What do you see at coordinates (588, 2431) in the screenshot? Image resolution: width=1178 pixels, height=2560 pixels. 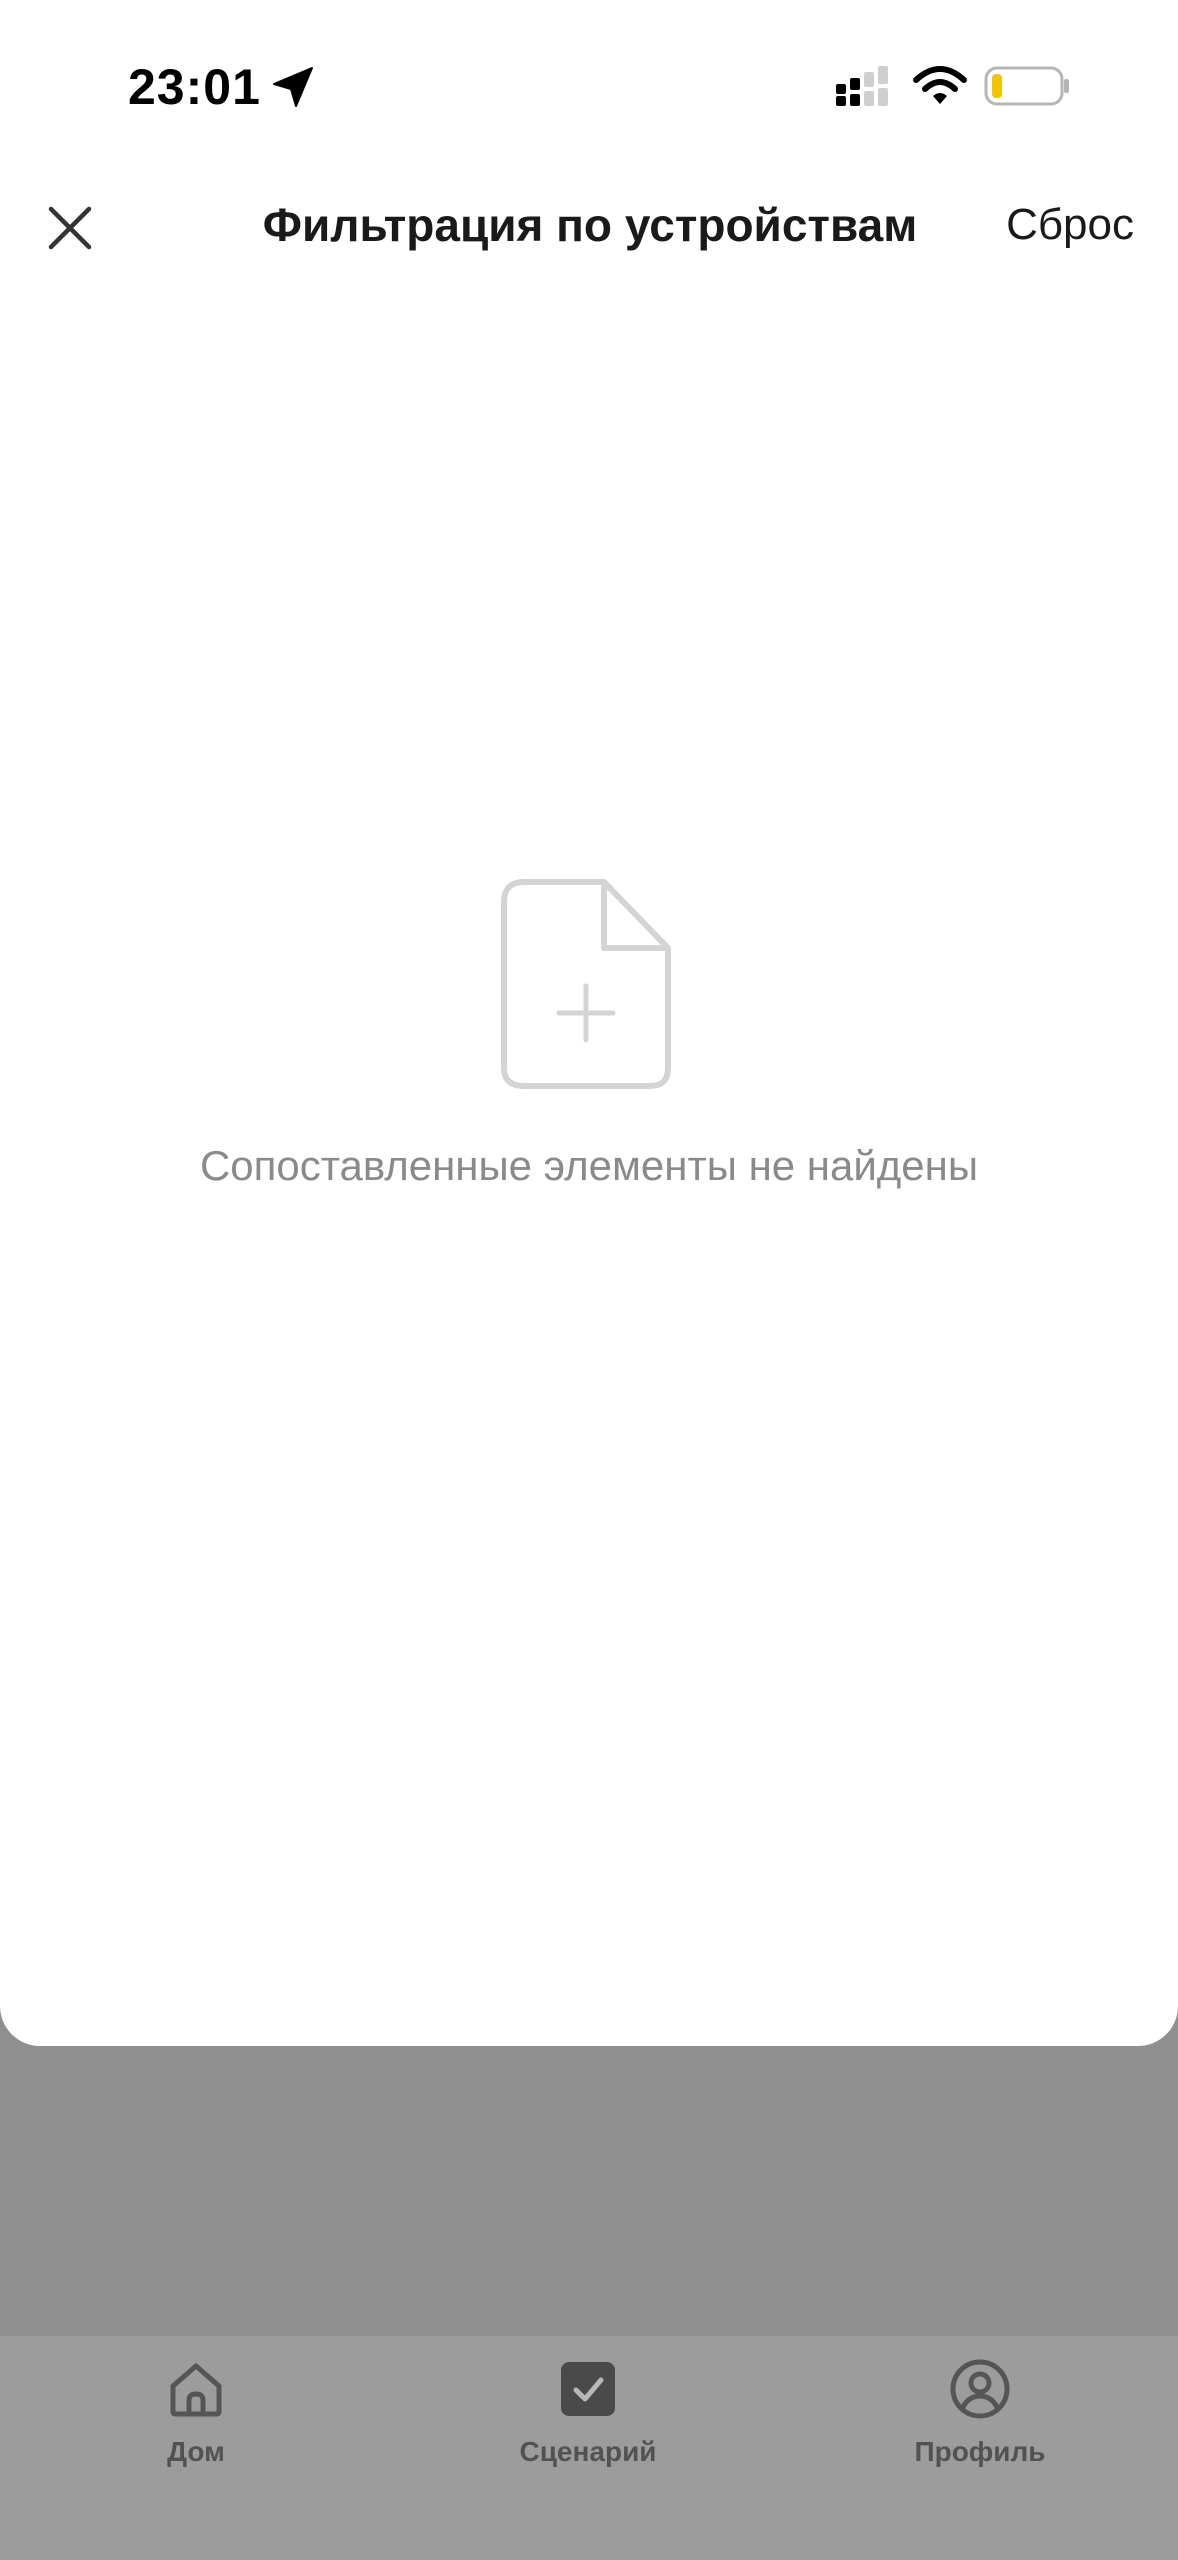 I see `tab-scenario: Сценарий` at bounding box center [588, 2431].